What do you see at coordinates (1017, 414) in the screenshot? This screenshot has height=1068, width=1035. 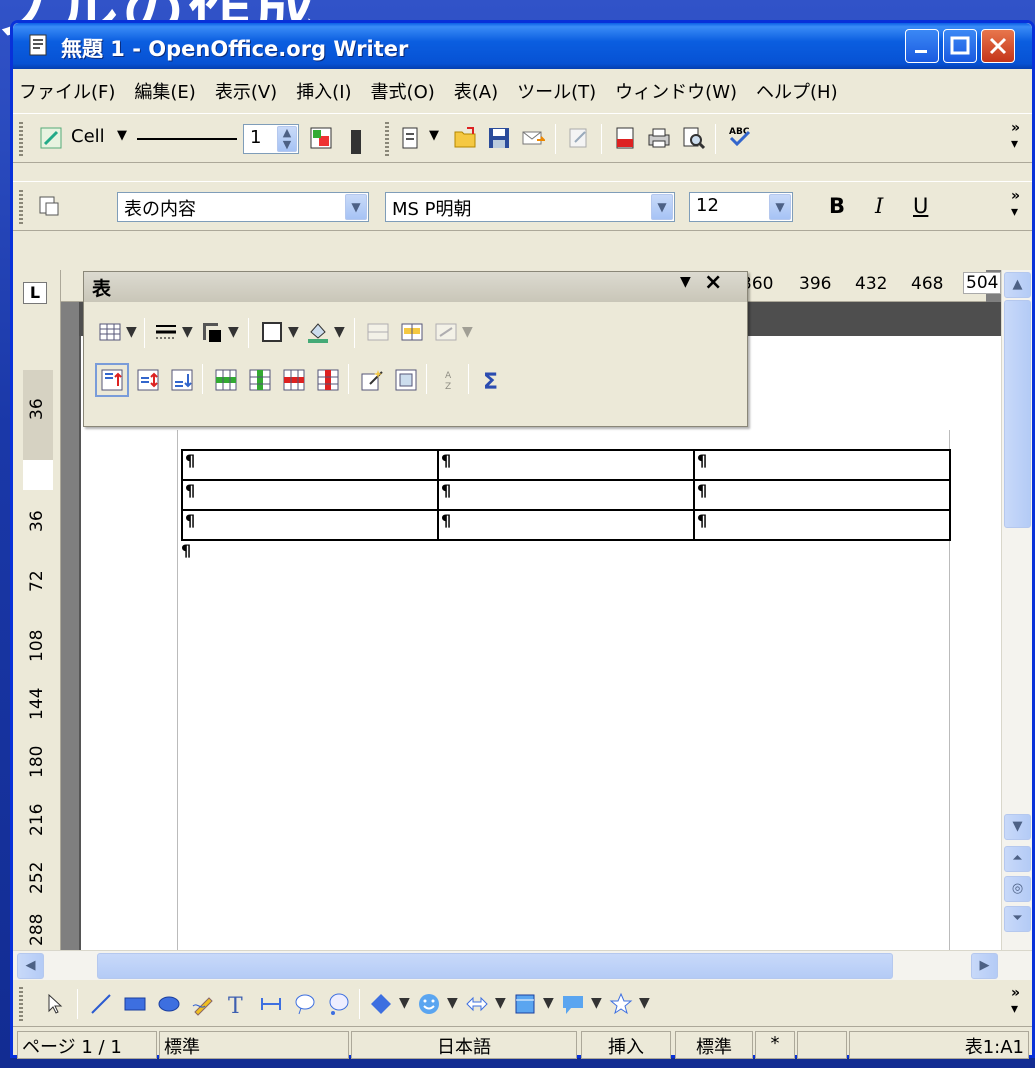 I see `scroll-thumb` at bounding box center [1017, 414].